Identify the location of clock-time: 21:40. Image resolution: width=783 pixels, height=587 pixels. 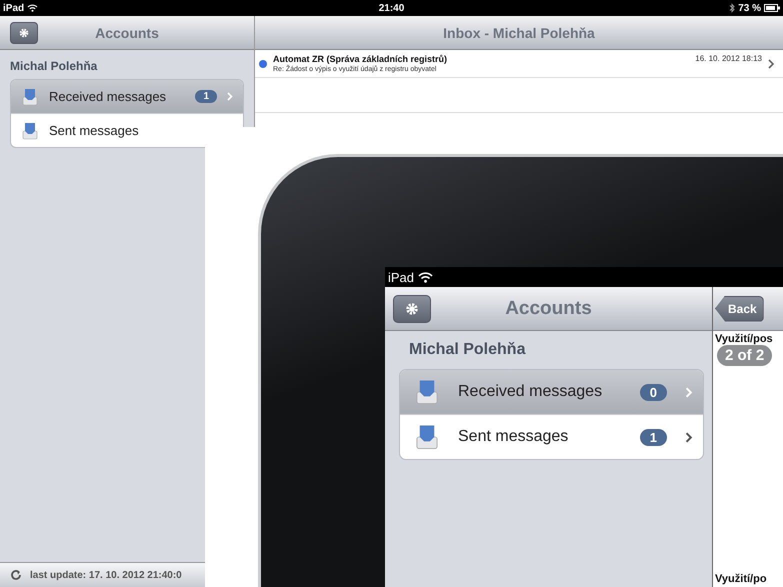
(391, 8).